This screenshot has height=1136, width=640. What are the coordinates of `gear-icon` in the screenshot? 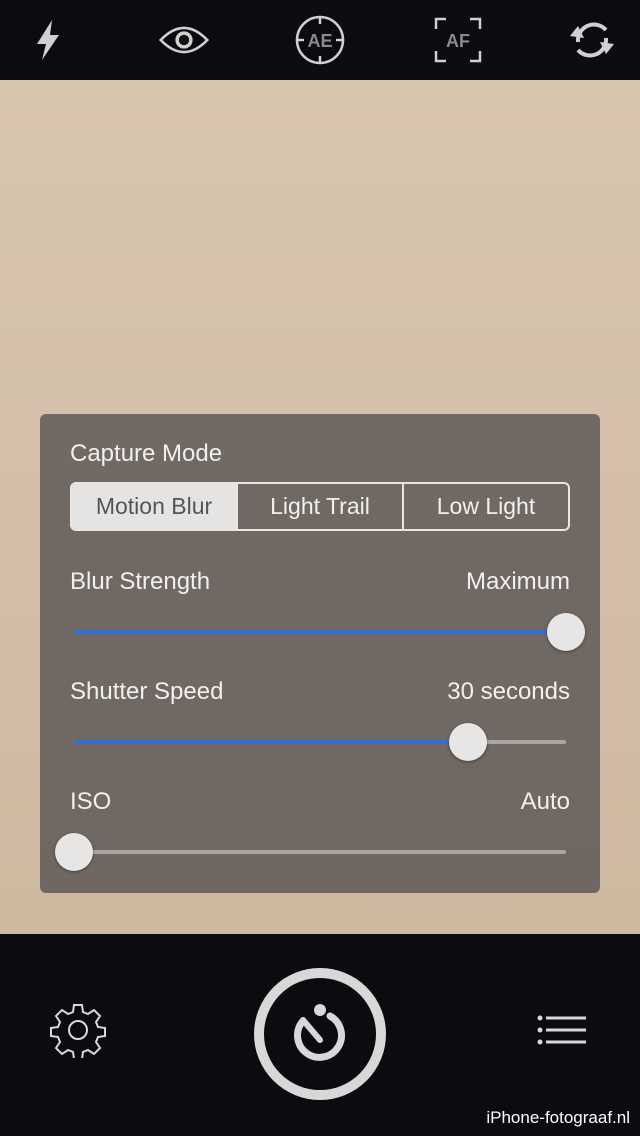 It's located at (78, 1032).